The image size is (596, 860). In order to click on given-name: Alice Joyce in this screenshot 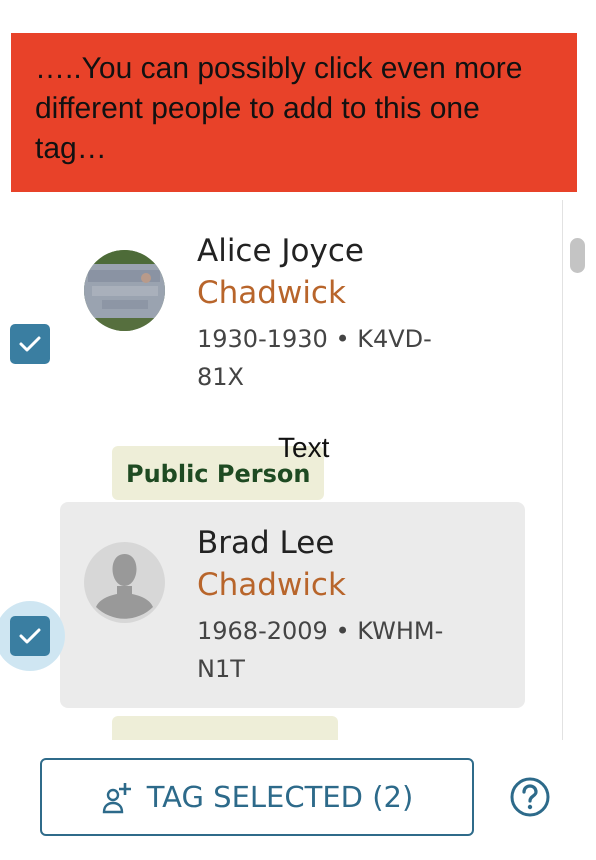, I will do `click(281, 251)`.